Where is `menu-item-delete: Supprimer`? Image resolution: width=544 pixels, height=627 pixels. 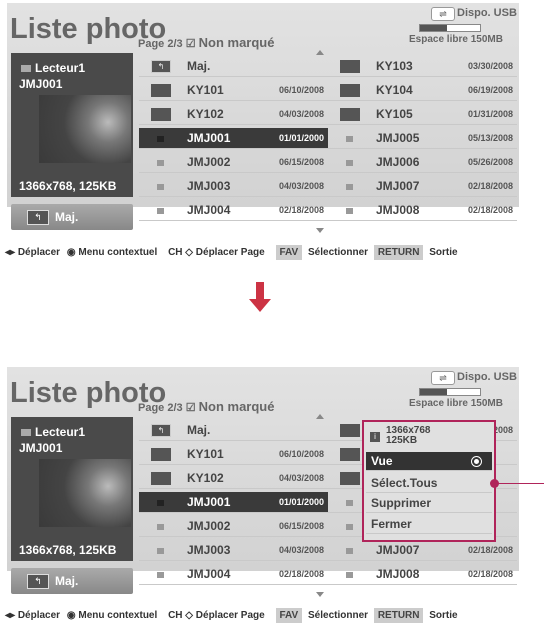
menu-item-delete: Supprimer is located at coordinates (429, 503).